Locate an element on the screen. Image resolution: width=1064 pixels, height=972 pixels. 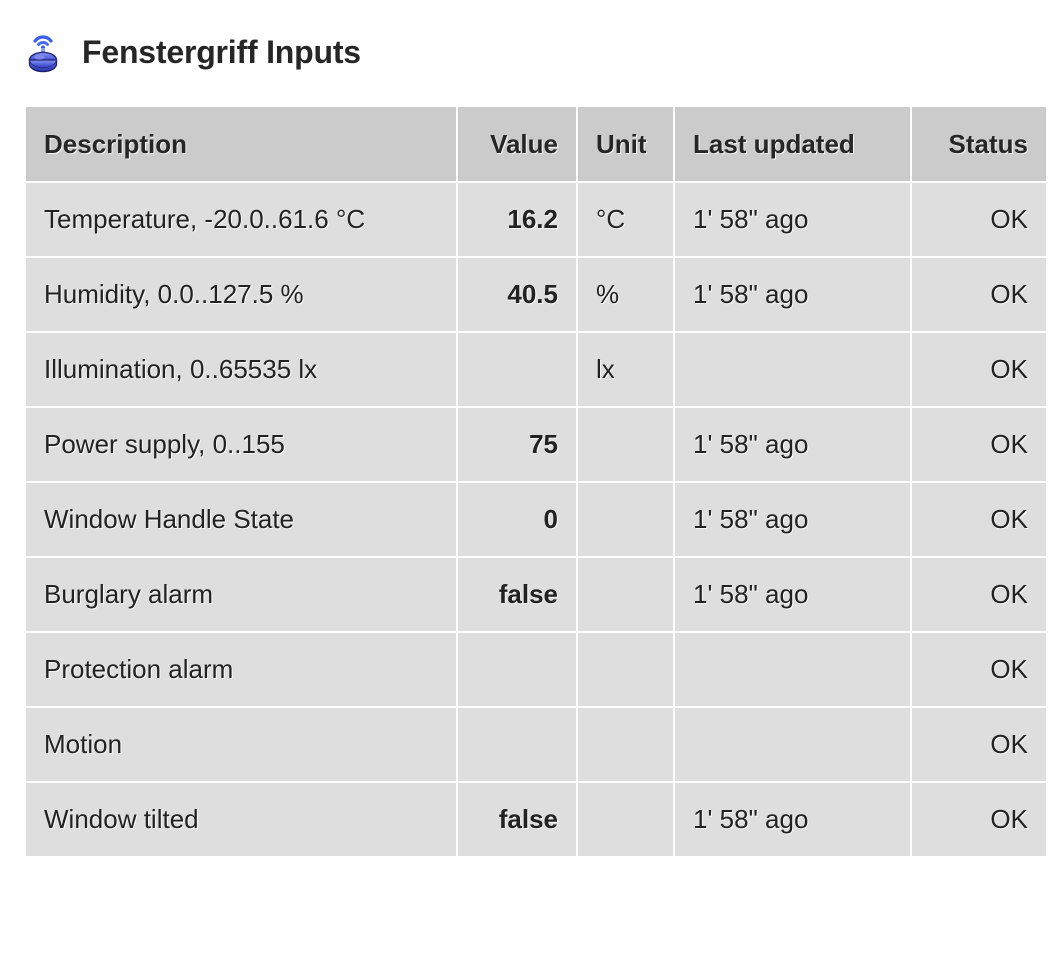
table-row: Burglary alarm false 1' 58" ago OK is located at coordinates (536, 594).